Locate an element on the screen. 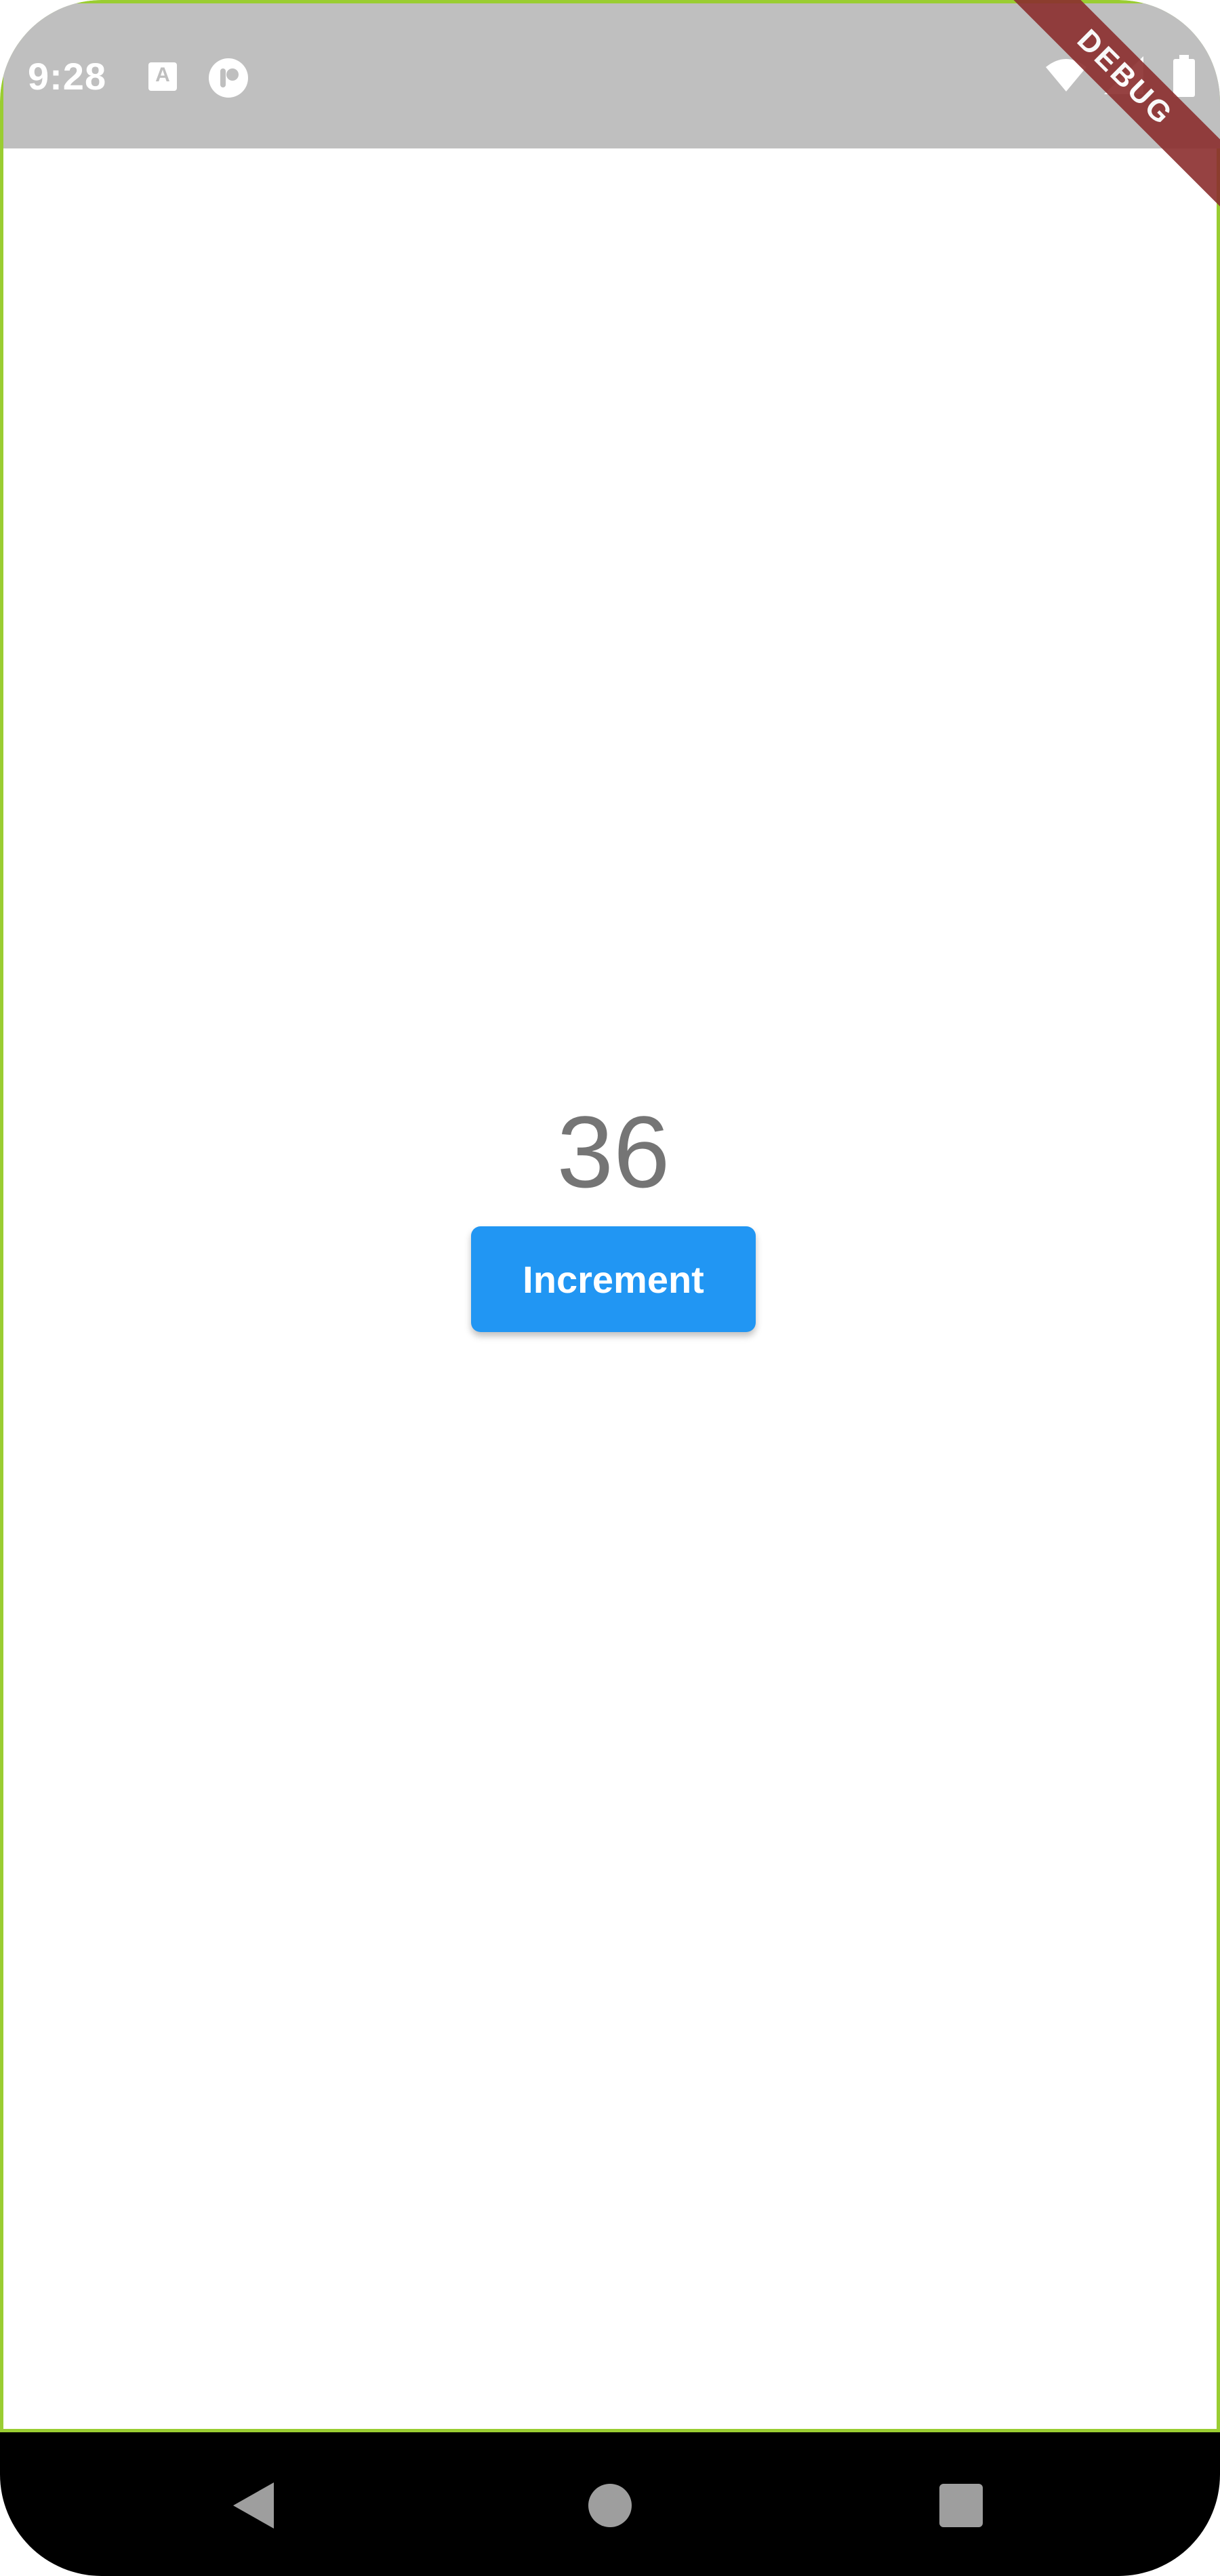 This screenshot has width=1220, height=2576. play-protect-icon is located at coordinates (229, 78).